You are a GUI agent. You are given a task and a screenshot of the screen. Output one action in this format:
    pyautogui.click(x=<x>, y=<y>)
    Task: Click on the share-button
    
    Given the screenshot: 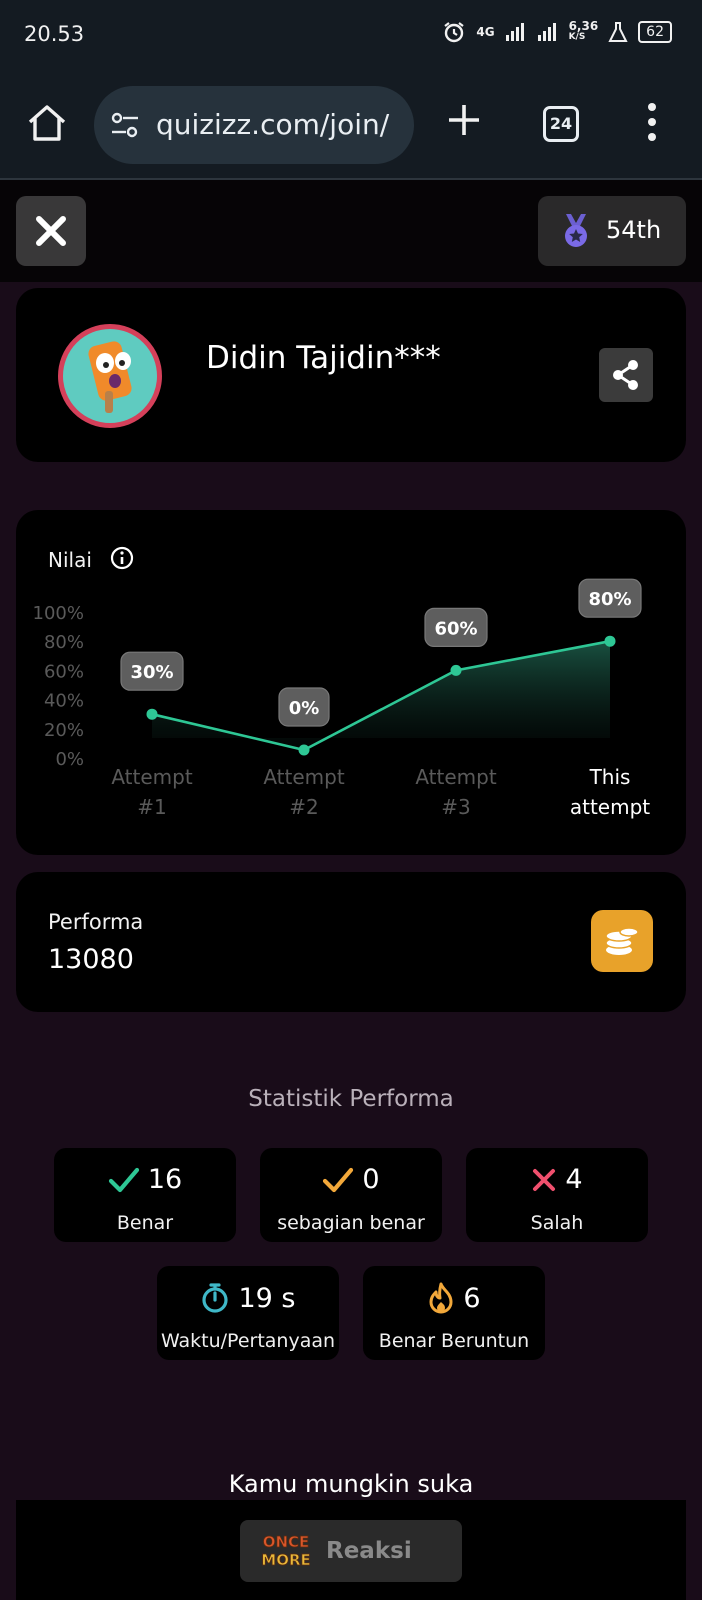 What is the action you would take?
    pyautogui.click(x=626, y=375)
    